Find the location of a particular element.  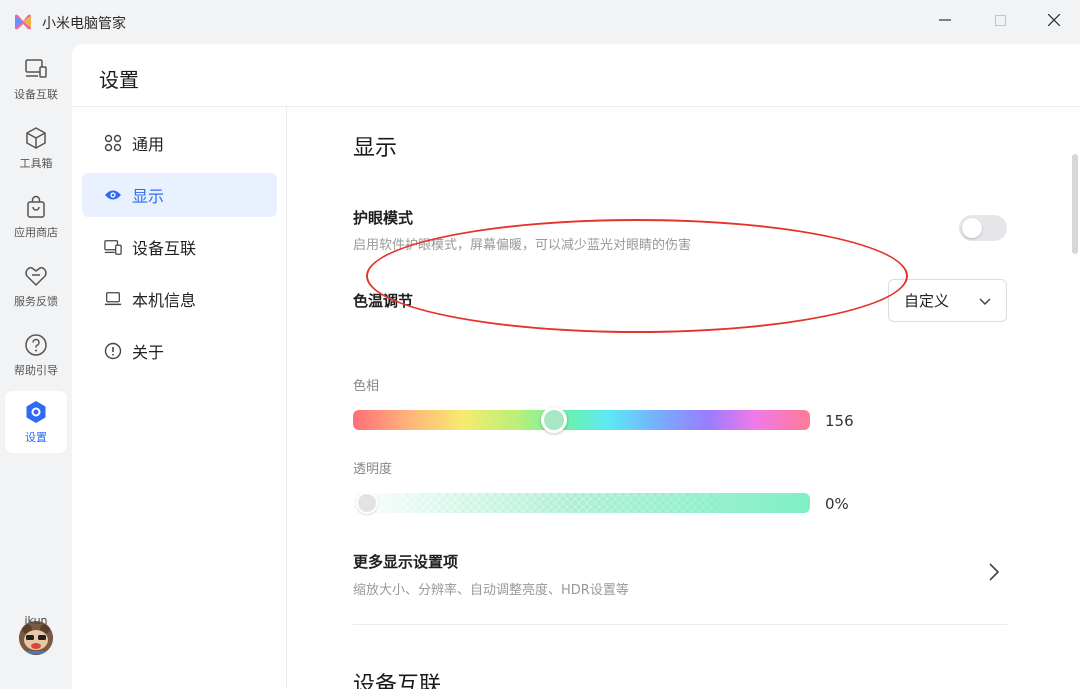

subnav-label: 本机信息 is located at coordinates (164, 300).